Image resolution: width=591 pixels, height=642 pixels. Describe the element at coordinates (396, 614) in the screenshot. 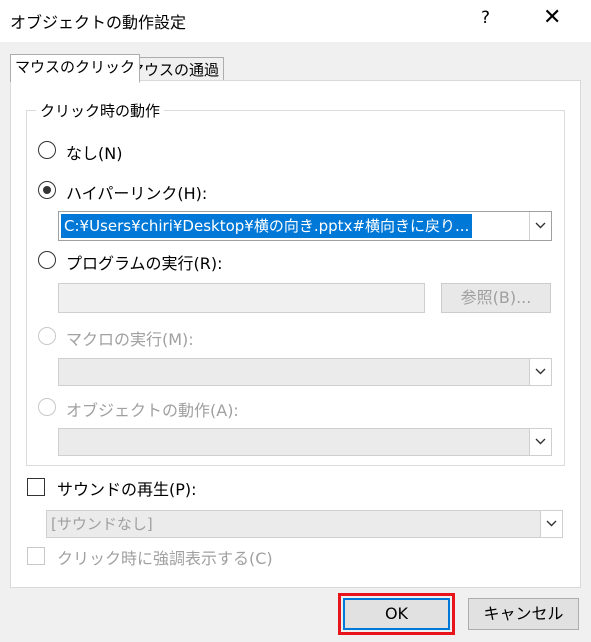

I see `ok-button: OK` at that location.